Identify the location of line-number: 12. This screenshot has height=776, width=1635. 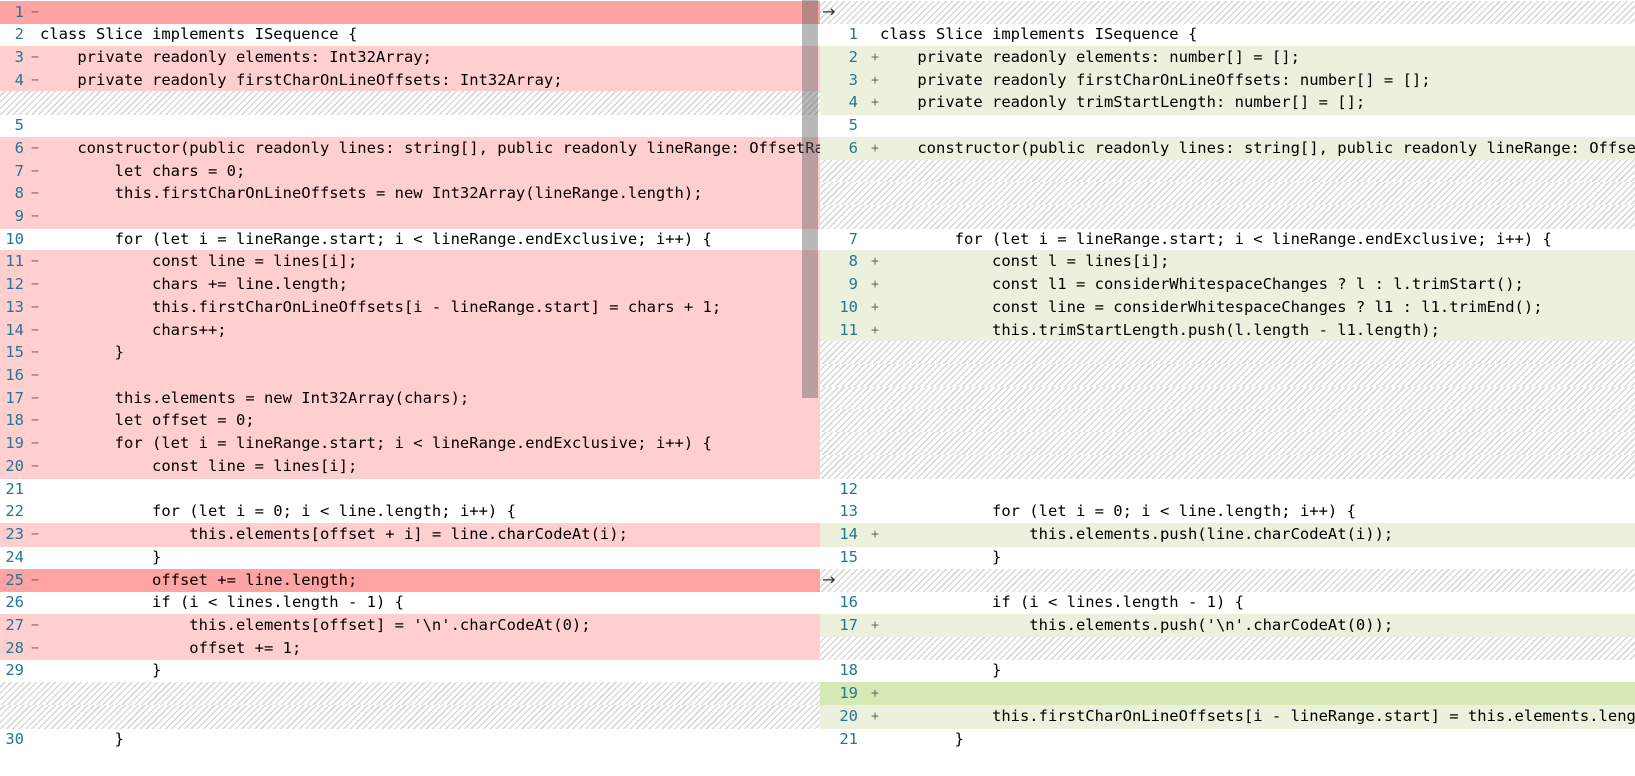
(848, 488).